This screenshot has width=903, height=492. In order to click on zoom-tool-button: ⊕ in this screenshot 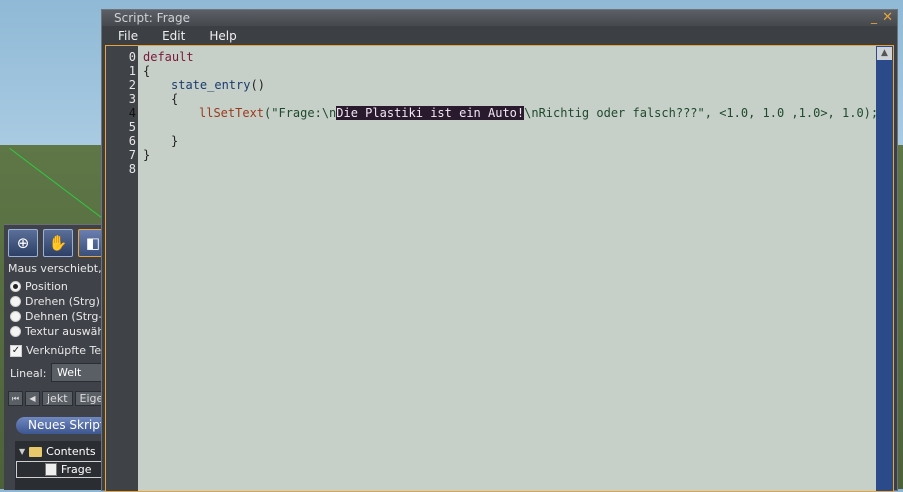, I will do `click(23, 243)`.